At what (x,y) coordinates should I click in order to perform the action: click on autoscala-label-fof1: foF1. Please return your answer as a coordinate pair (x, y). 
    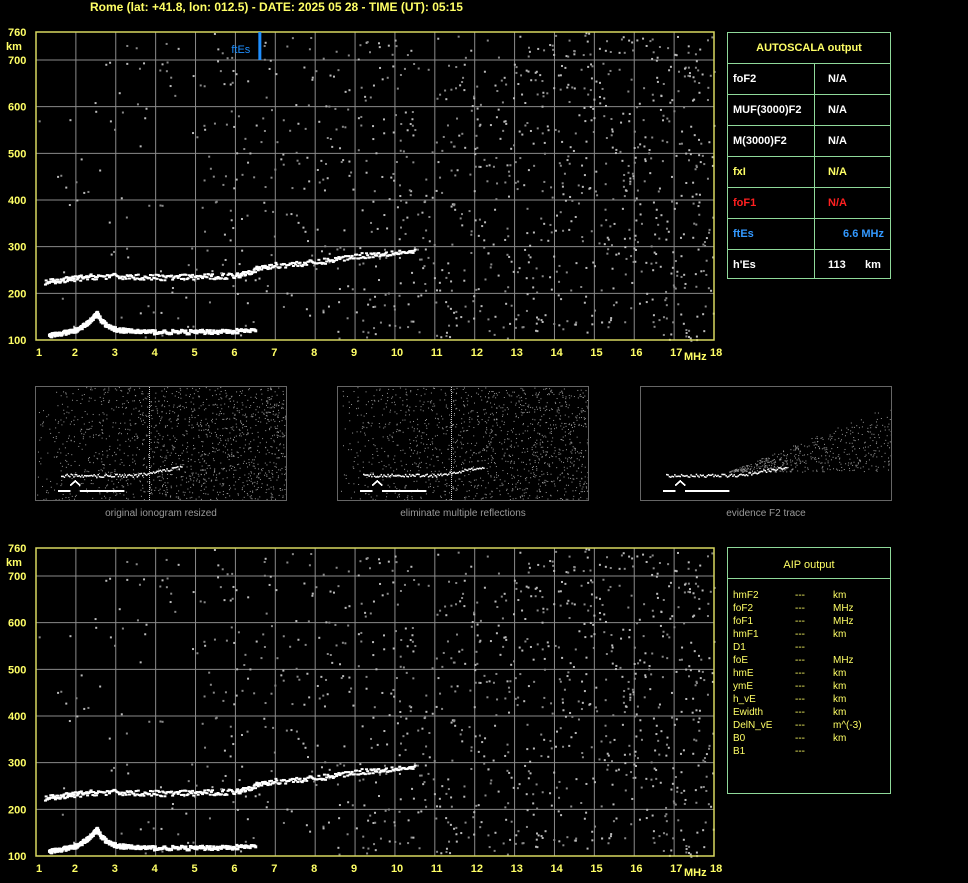
    Looking at the image, I should click on (745, 203).